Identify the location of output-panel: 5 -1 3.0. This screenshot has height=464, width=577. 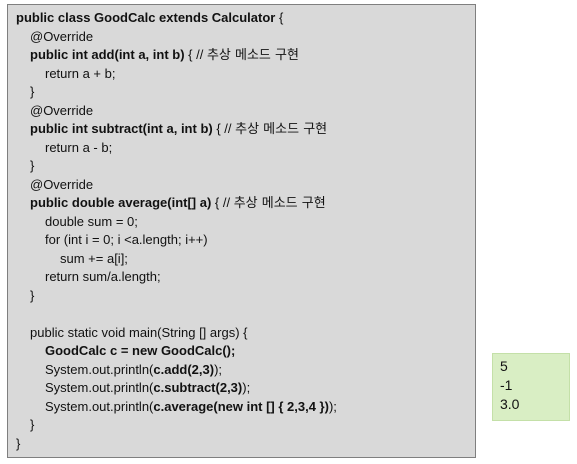
(531, 387).